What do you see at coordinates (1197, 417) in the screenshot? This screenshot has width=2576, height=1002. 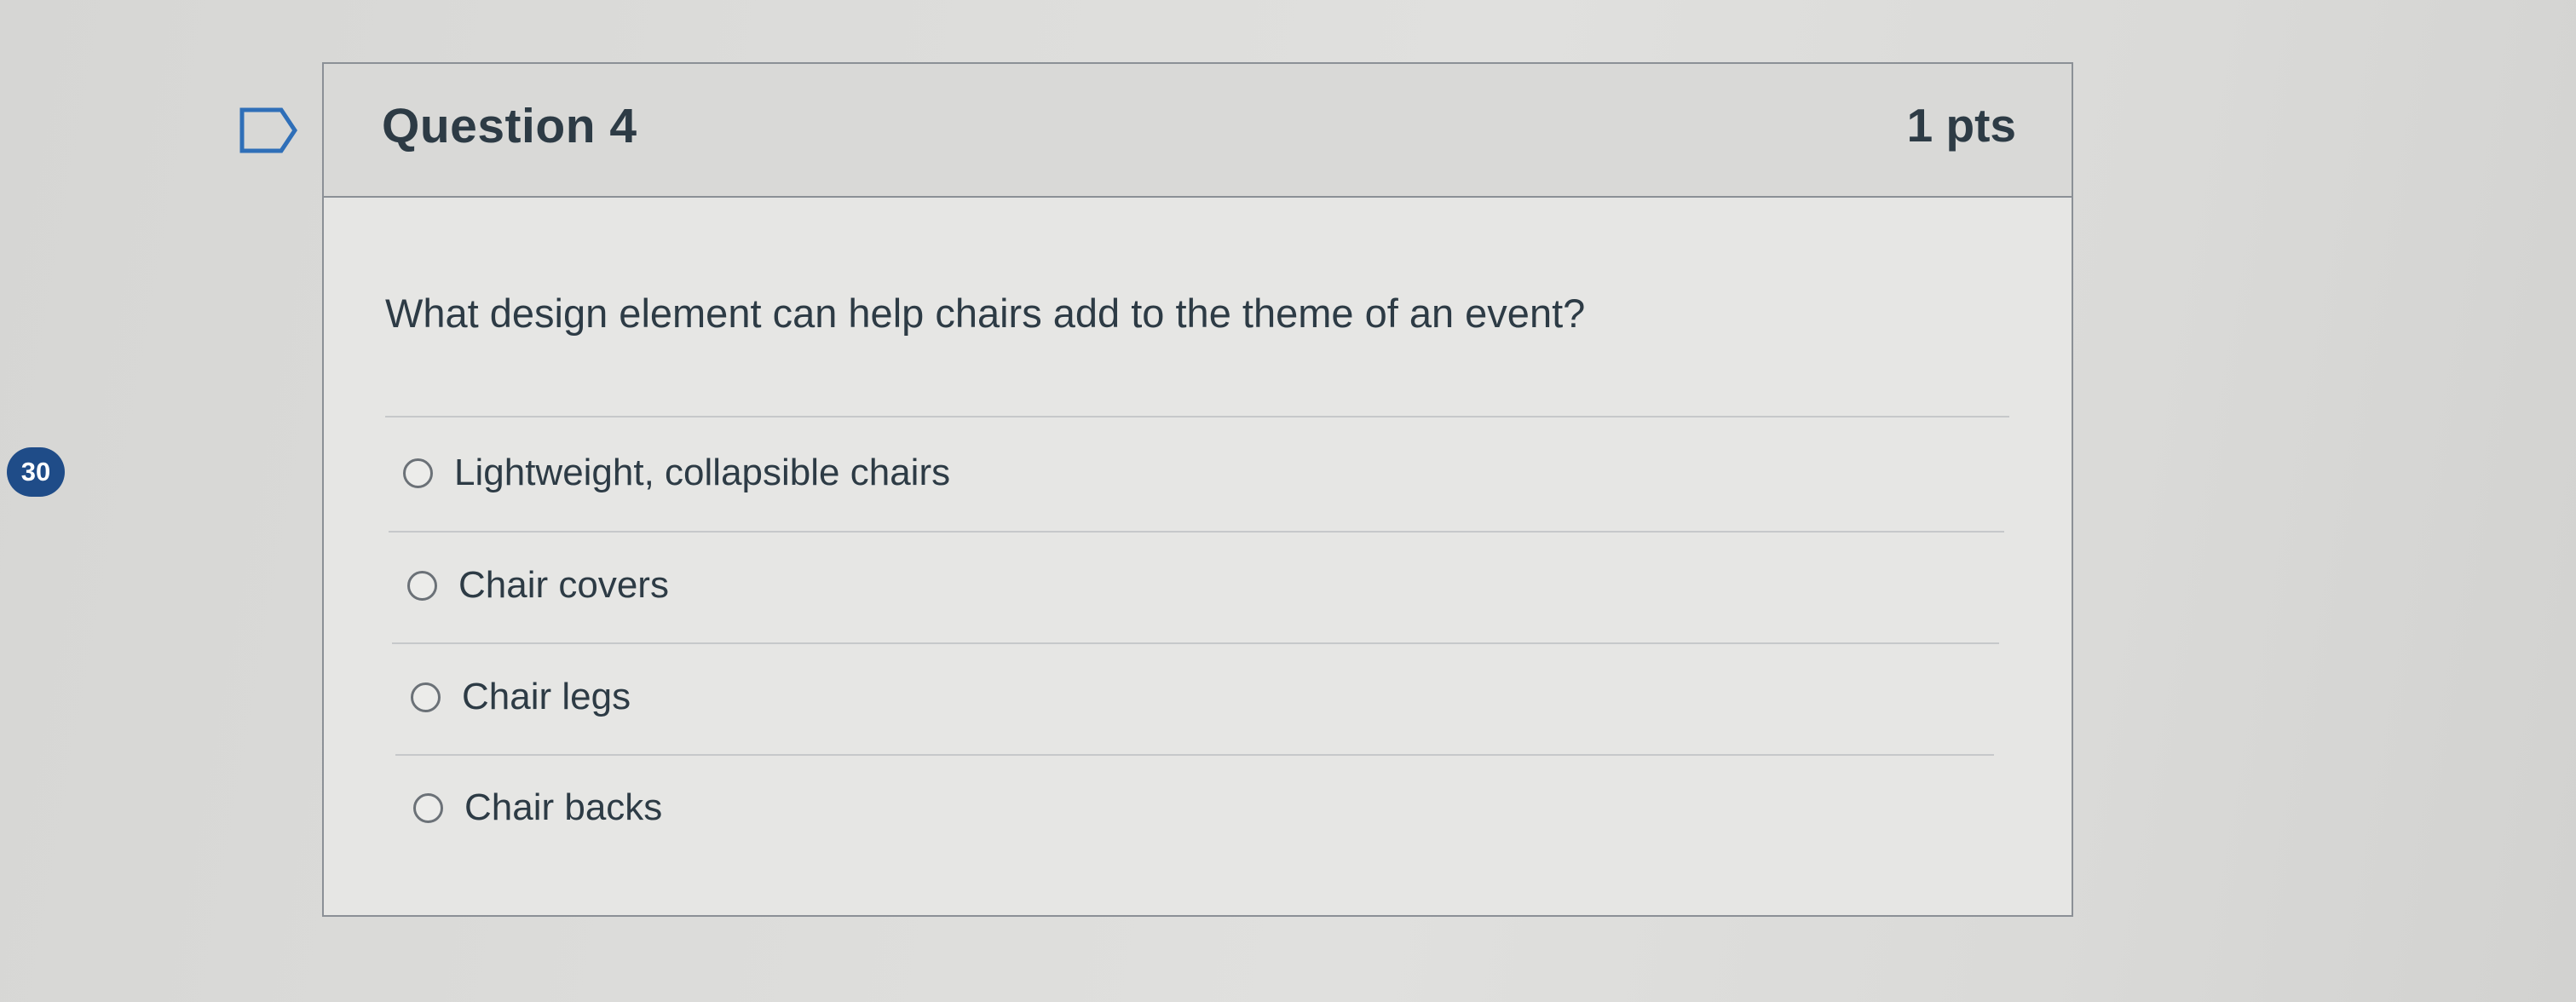 I see `answers-top-divider` at bounding box center [1197, 417].